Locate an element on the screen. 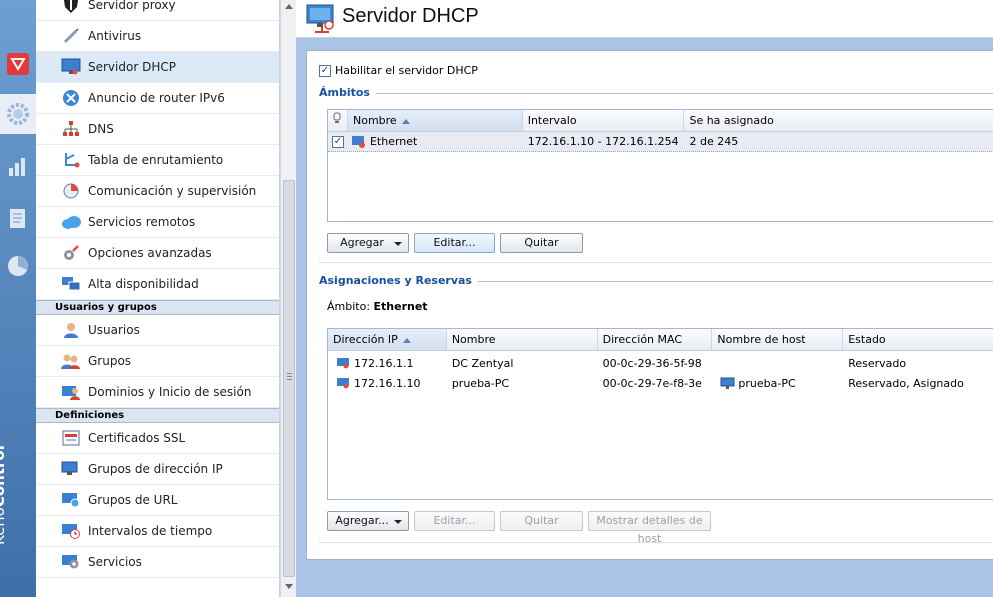  router-icon is located at coordinates (71, 98).